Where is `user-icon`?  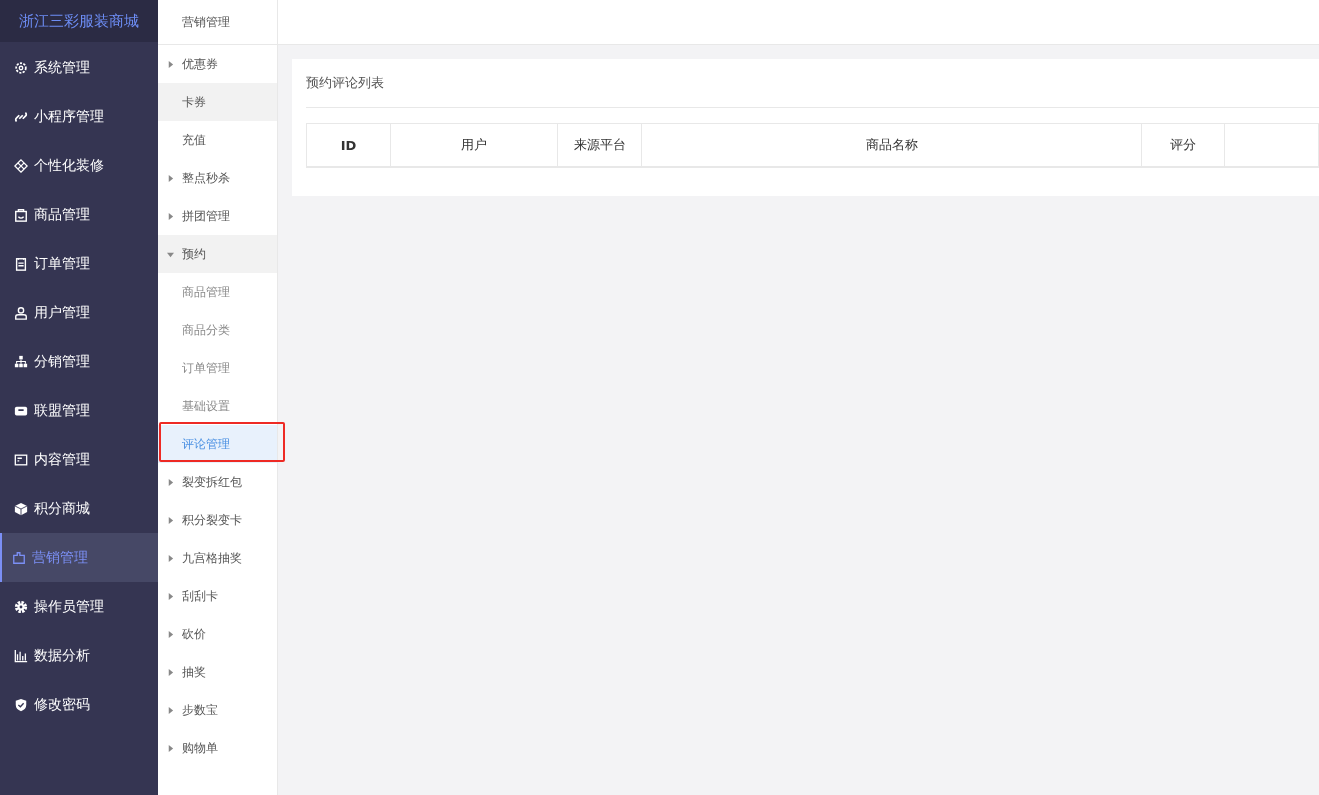 user-icon is located at coordinates (21, 312).